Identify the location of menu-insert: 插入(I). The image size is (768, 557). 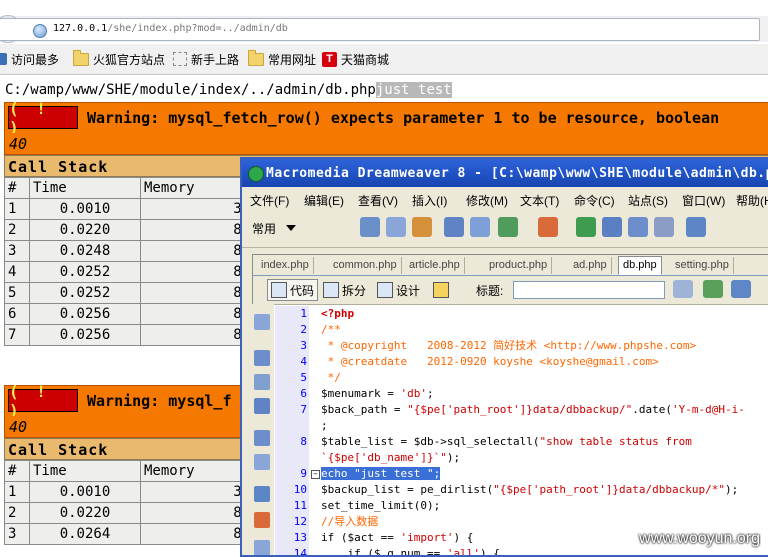
(429, 200).